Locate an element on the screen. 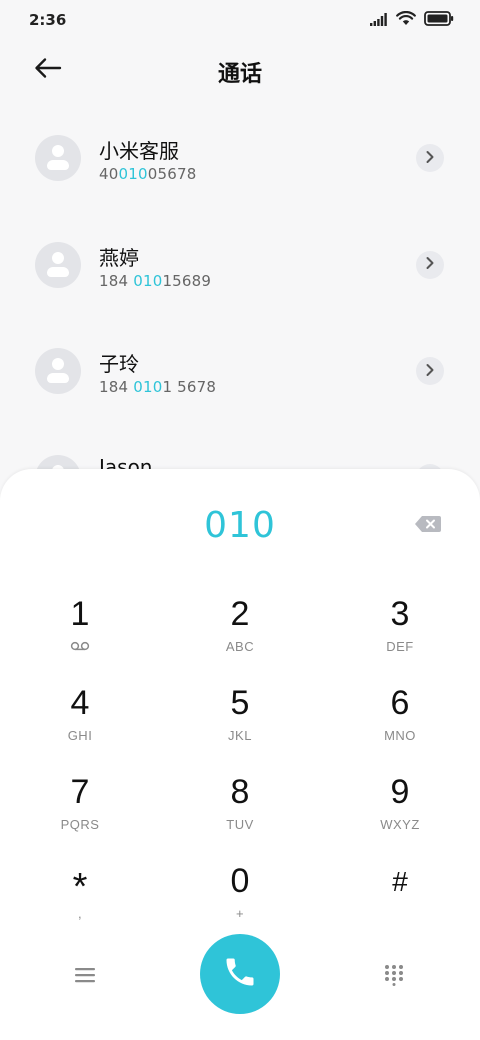 The height and width of the screenshot is (1040, 480). dialpad-icon is located at coordinates (394, 977).